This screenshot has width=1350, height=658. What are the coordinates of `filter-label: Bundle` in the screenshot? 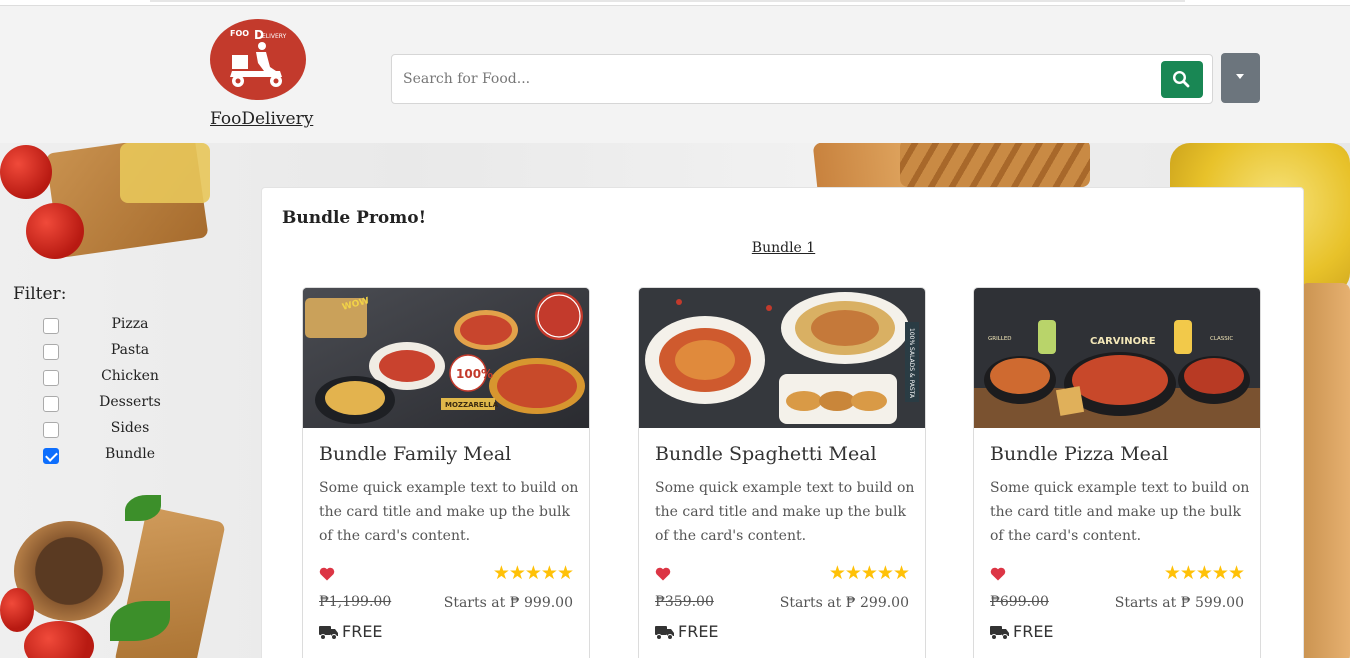 It's located at (130, 454).